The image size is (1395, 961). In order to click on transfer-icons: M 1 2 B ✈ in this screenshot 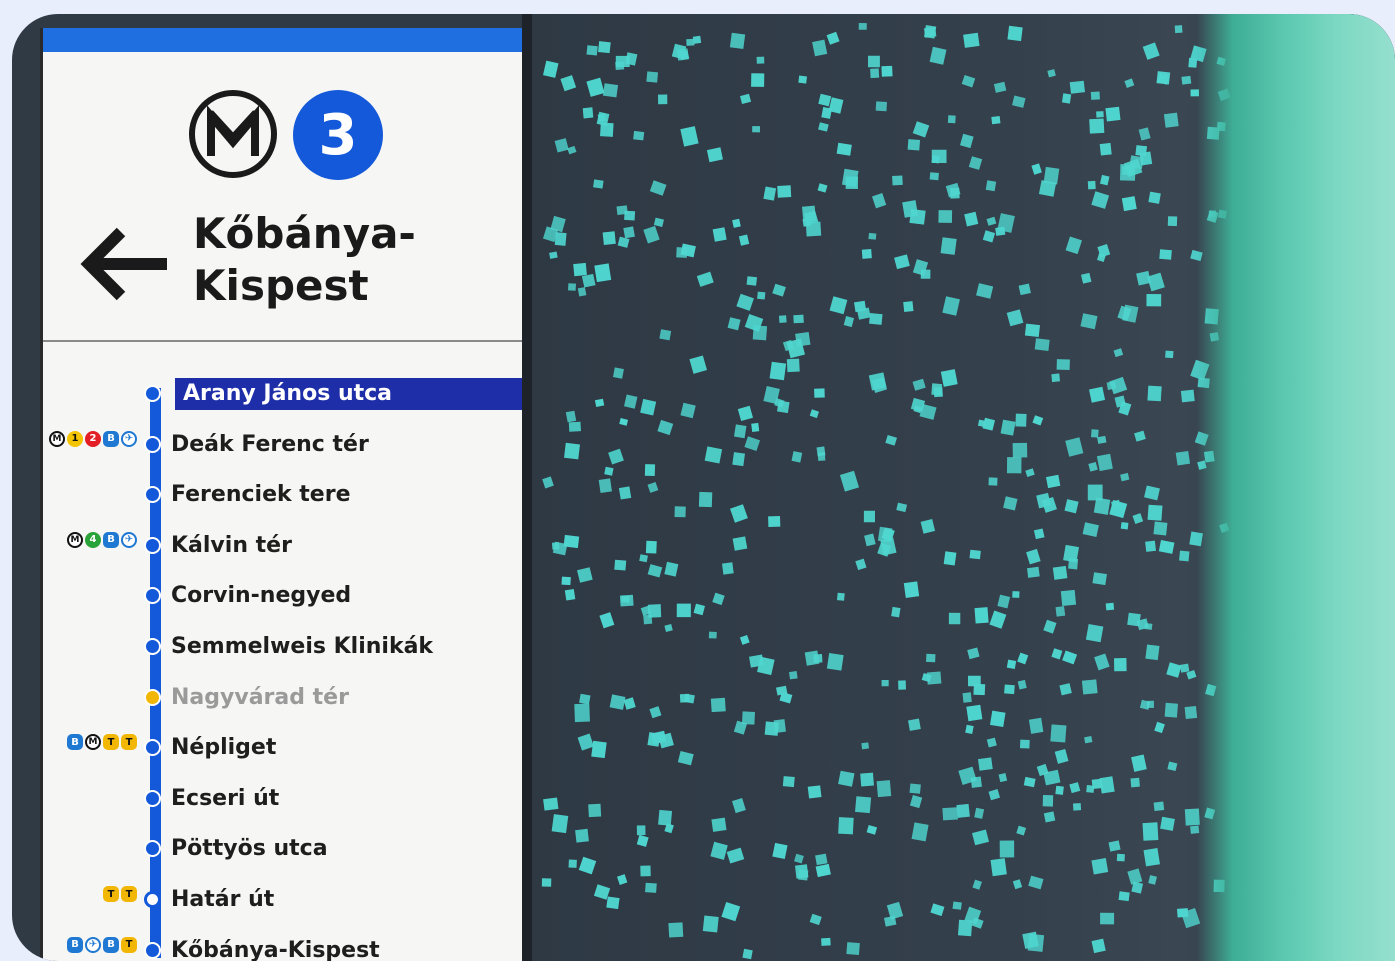, I will do `click(93, 438)`.